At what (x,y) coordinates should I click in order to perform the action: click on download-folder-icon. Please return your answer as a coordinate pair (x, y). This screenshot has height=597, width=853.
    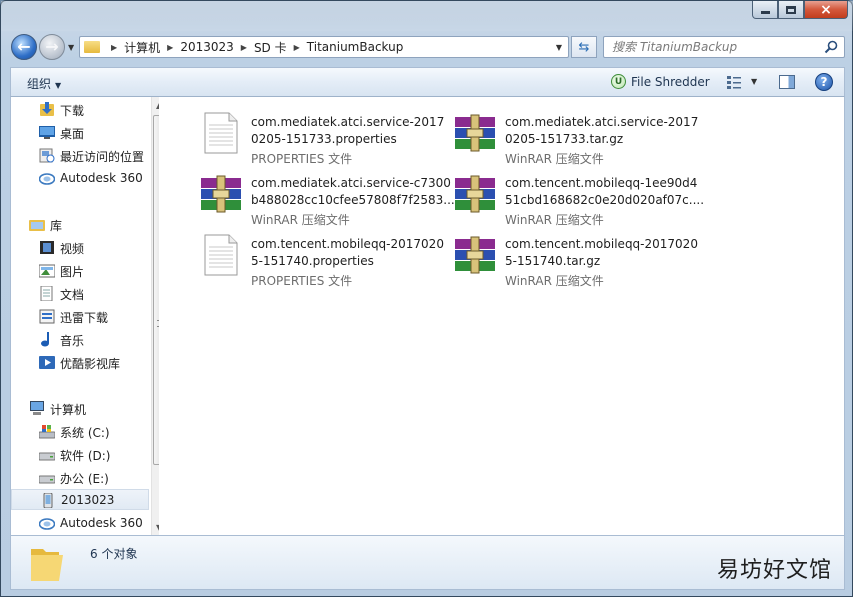
    Looking at the image, I should click on (47, 109).